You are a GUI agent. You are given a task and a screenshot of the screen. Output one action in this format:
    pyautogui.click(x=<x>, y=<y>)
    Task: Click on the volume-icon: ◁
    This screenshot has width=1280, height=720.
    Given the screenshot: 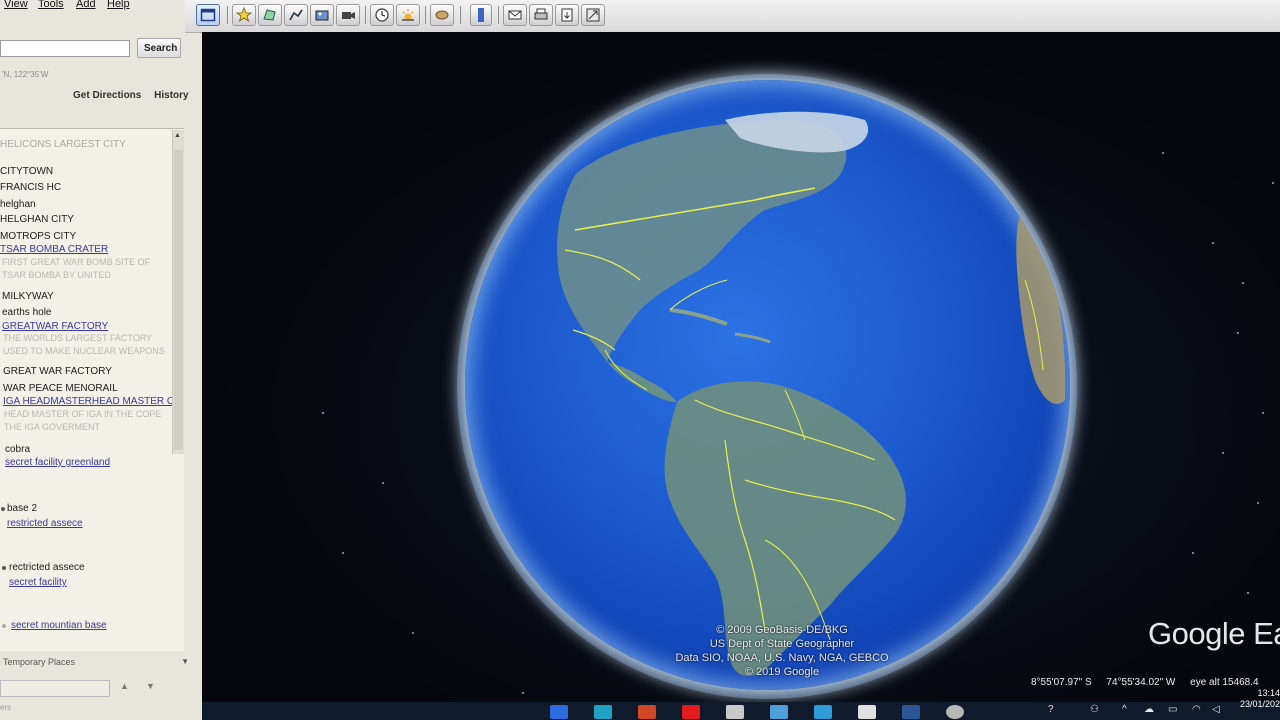 What is the action you would take?
    pyautogui.click(x=1216, y=709)
    